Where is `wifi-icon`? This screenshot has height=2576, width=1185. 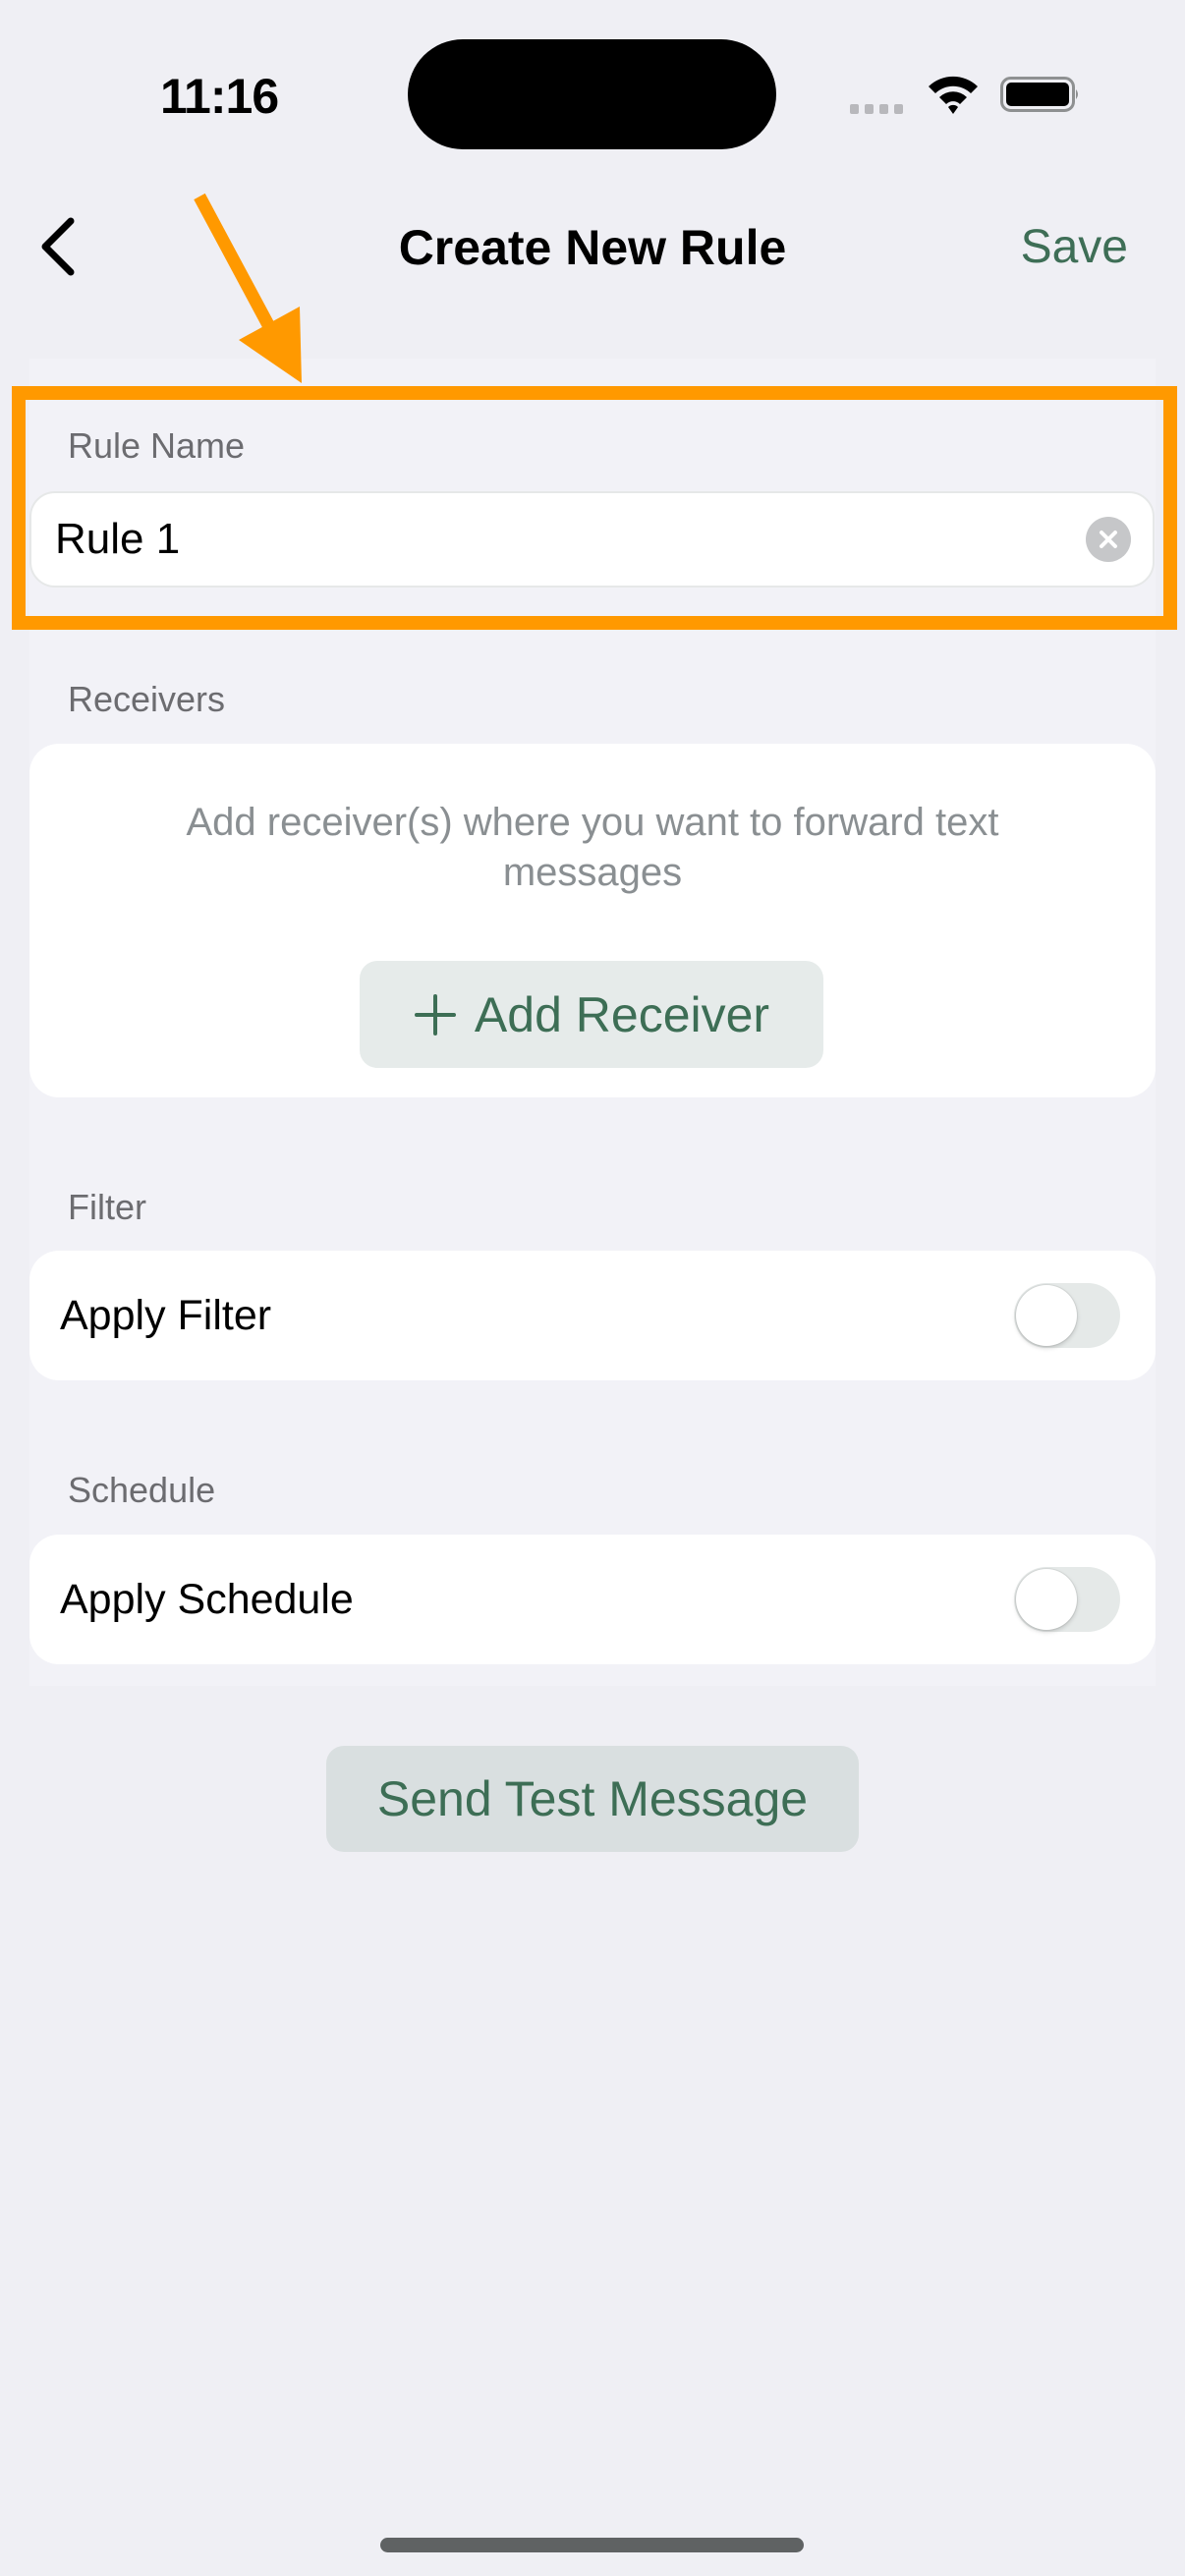
wifi-icon is located at coordinates (954, 95).